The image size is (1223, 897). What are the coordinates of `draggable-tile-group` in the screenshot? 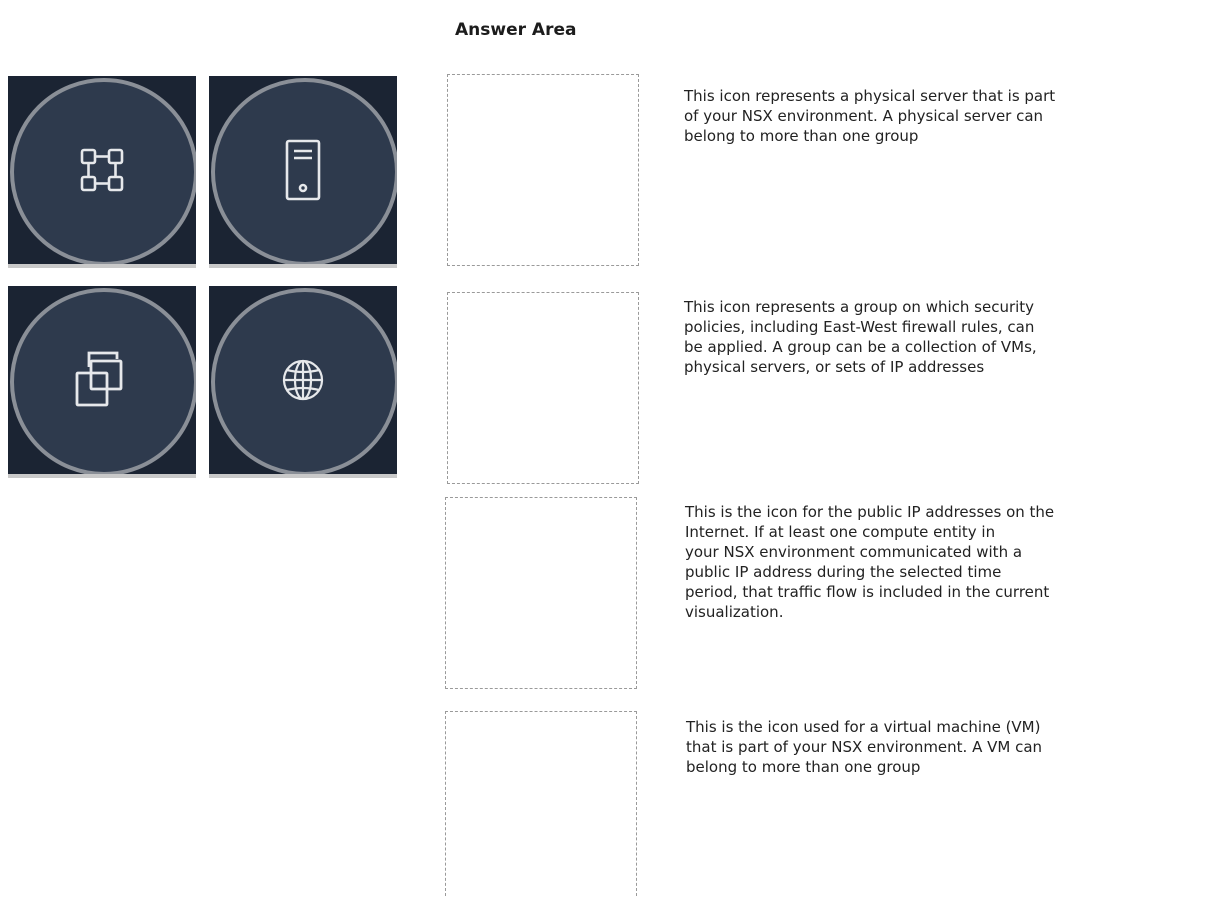 It's located at (102, 172).